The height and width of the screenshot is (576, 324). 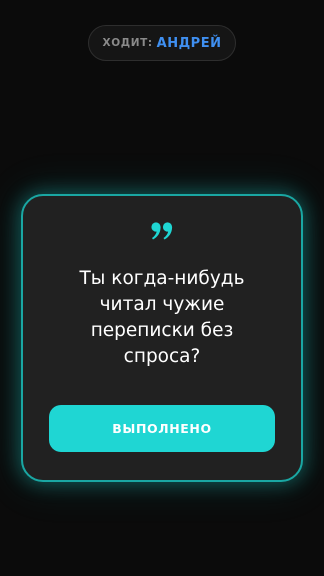 What do you see at coordinates (162, 428) in the screenshot?
I see `done-button: ВЫПОЛНЕНО` at bounding box center [162, 428].